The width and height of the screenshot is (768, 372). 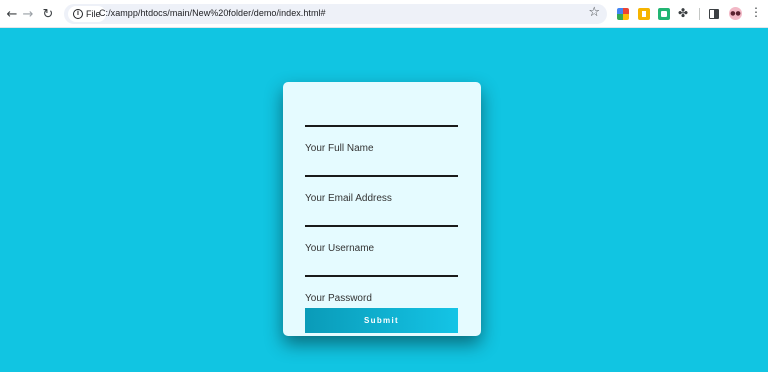 What do you see at coordinates (348, 198) in the screenshot?
I see `email-label: Your Email Address` at bounding box center [348, 198].